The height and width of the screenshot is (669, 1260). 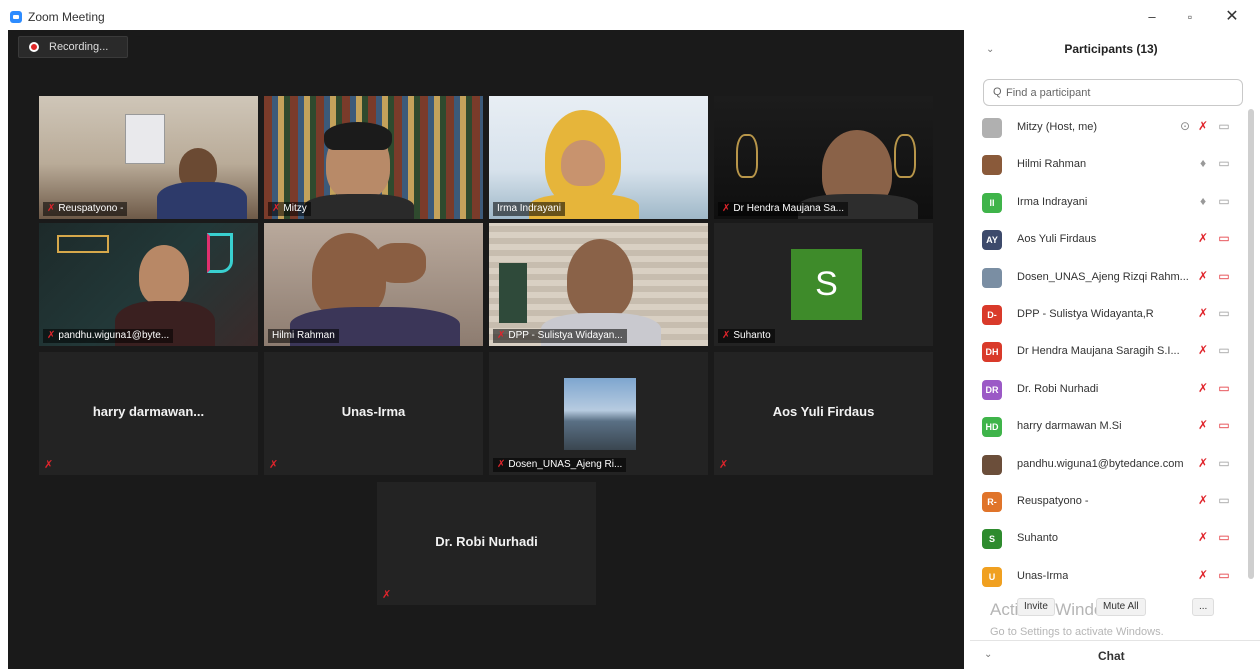 What do you see at coordinates (992, 389) in the screenshot?
I see `participant-avatar: DR` at bounding box center [992, 389].